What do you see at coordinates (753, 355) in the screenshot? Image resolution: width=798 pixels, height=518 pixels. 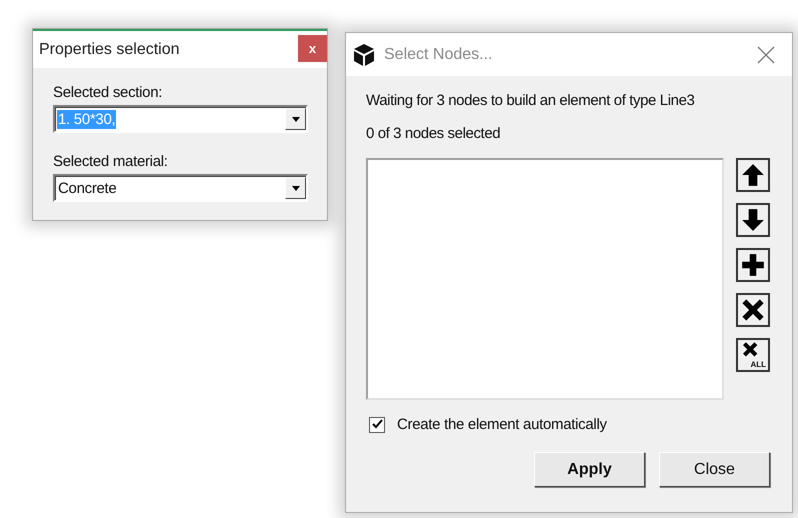 I see `remove-all-button: ALL` at bounding box center [753, 355].